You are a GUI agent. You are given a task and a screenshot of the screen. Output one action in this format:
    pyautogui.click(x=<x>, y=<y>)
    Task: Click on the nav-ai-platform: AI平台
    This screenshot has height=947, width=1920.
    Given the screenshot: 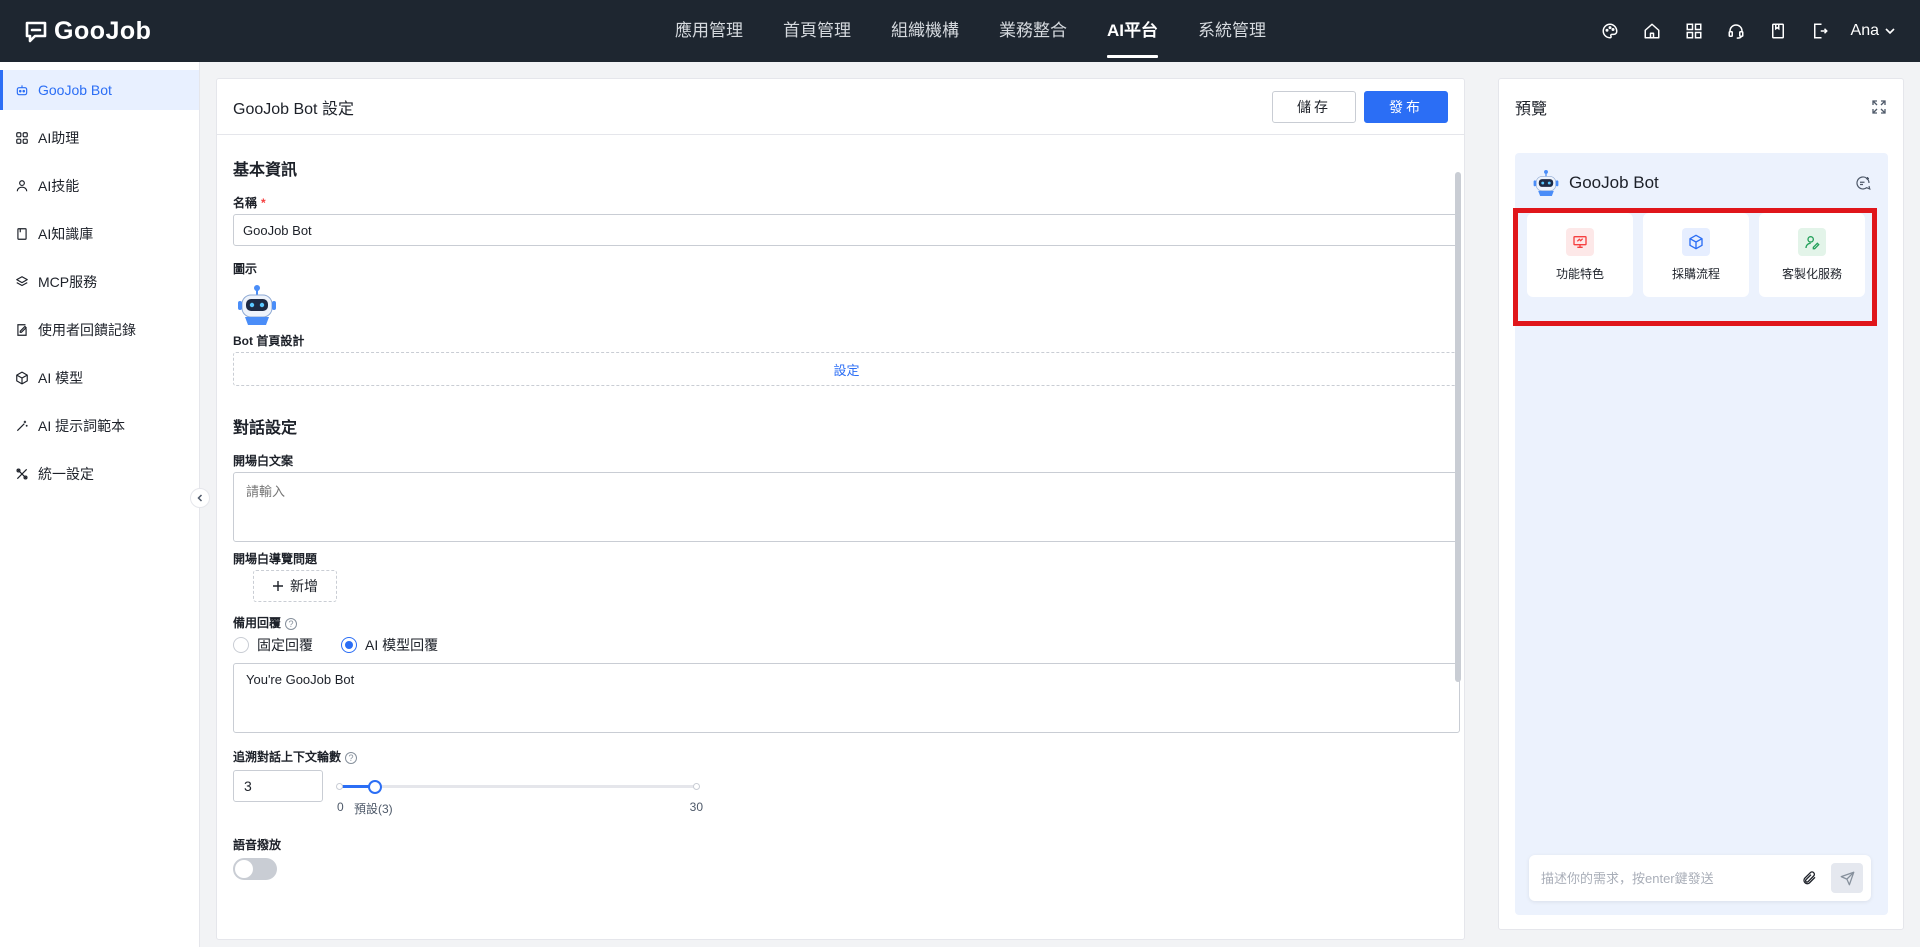 What is the action you would take?
    pyautogui.click(x=1132, y=31)
    